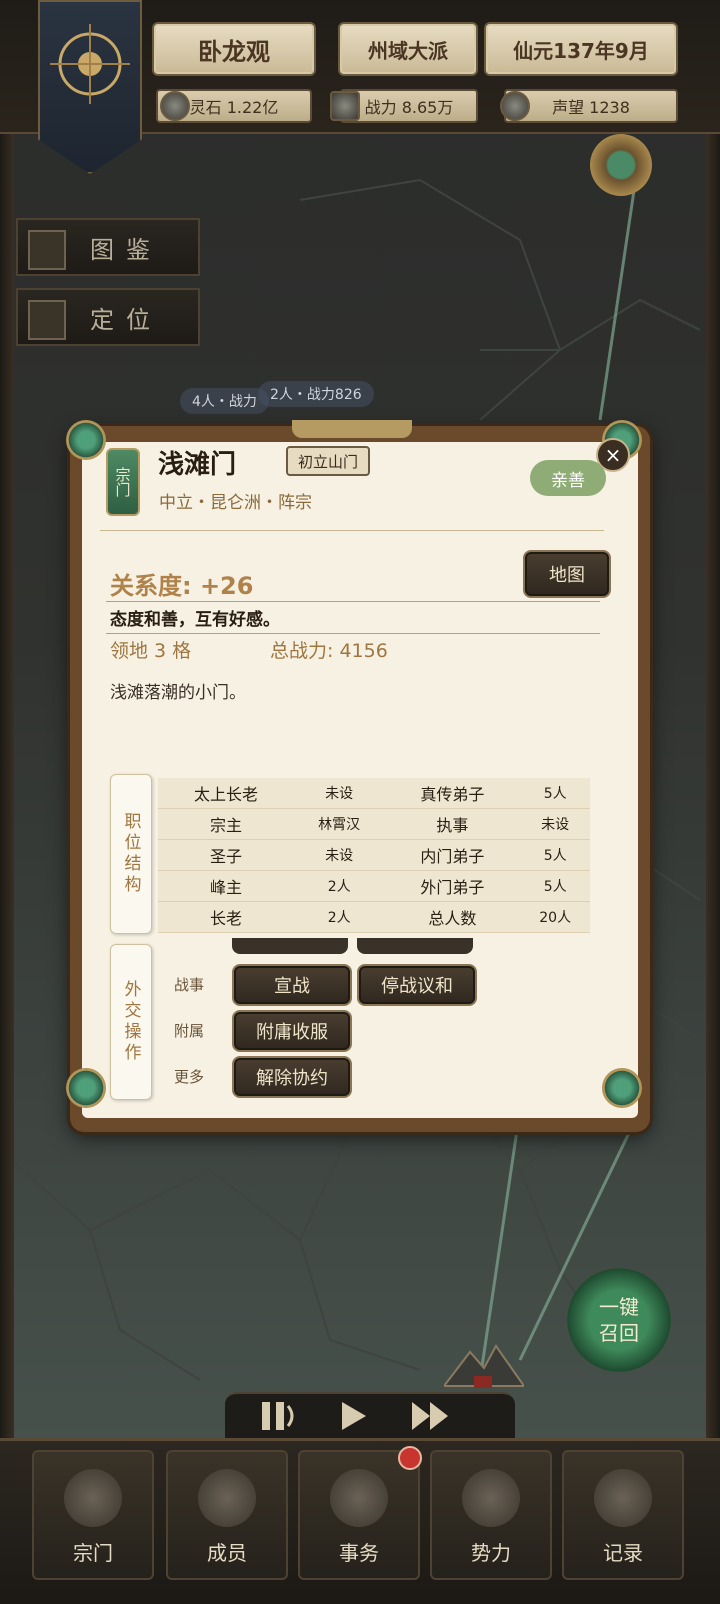  Describe the element at coordinates (417, 985) in the screenshot. I see `ceasefire-button: 停战议和` at that location.